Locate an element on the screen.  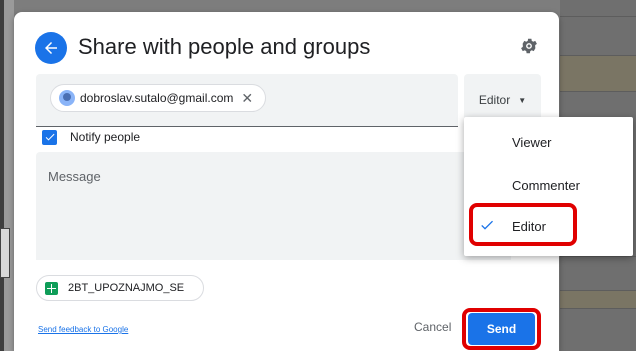
back-button is located at coordinates (51, 48).